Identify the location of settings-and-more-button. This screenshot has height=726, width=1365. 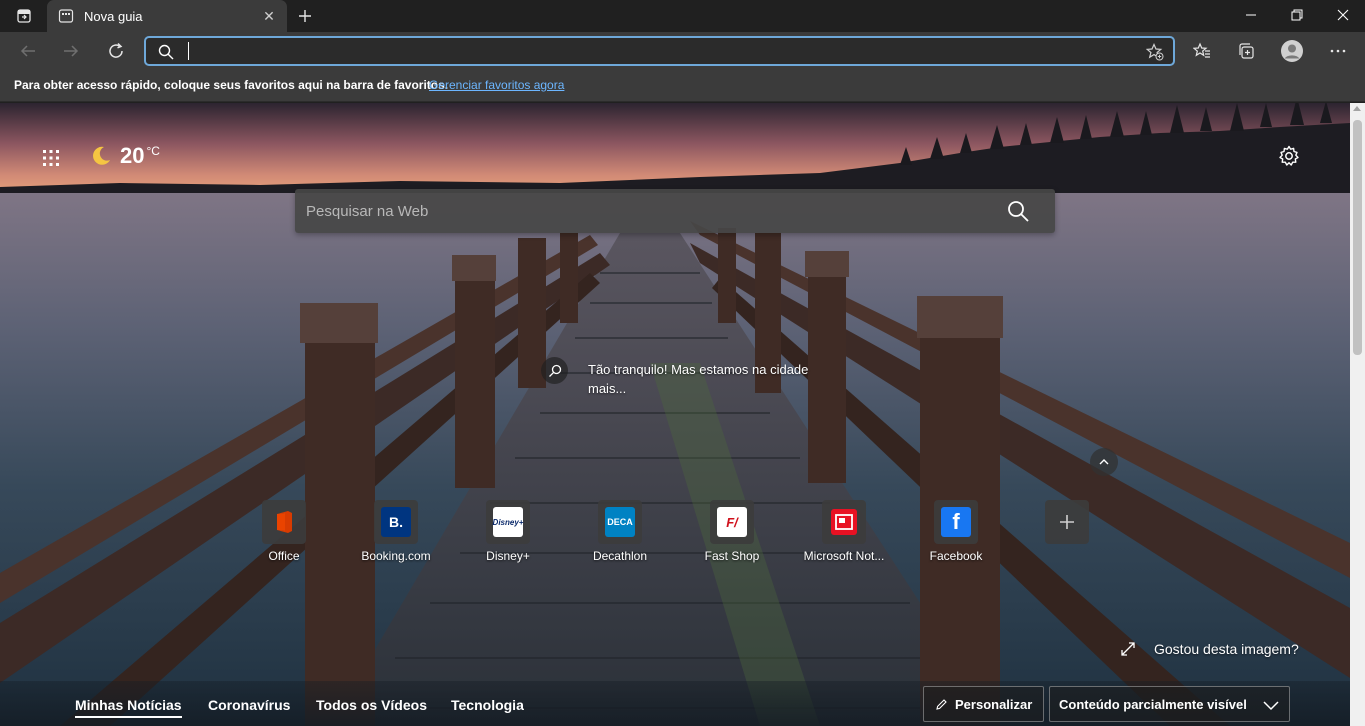
(1338, 51).